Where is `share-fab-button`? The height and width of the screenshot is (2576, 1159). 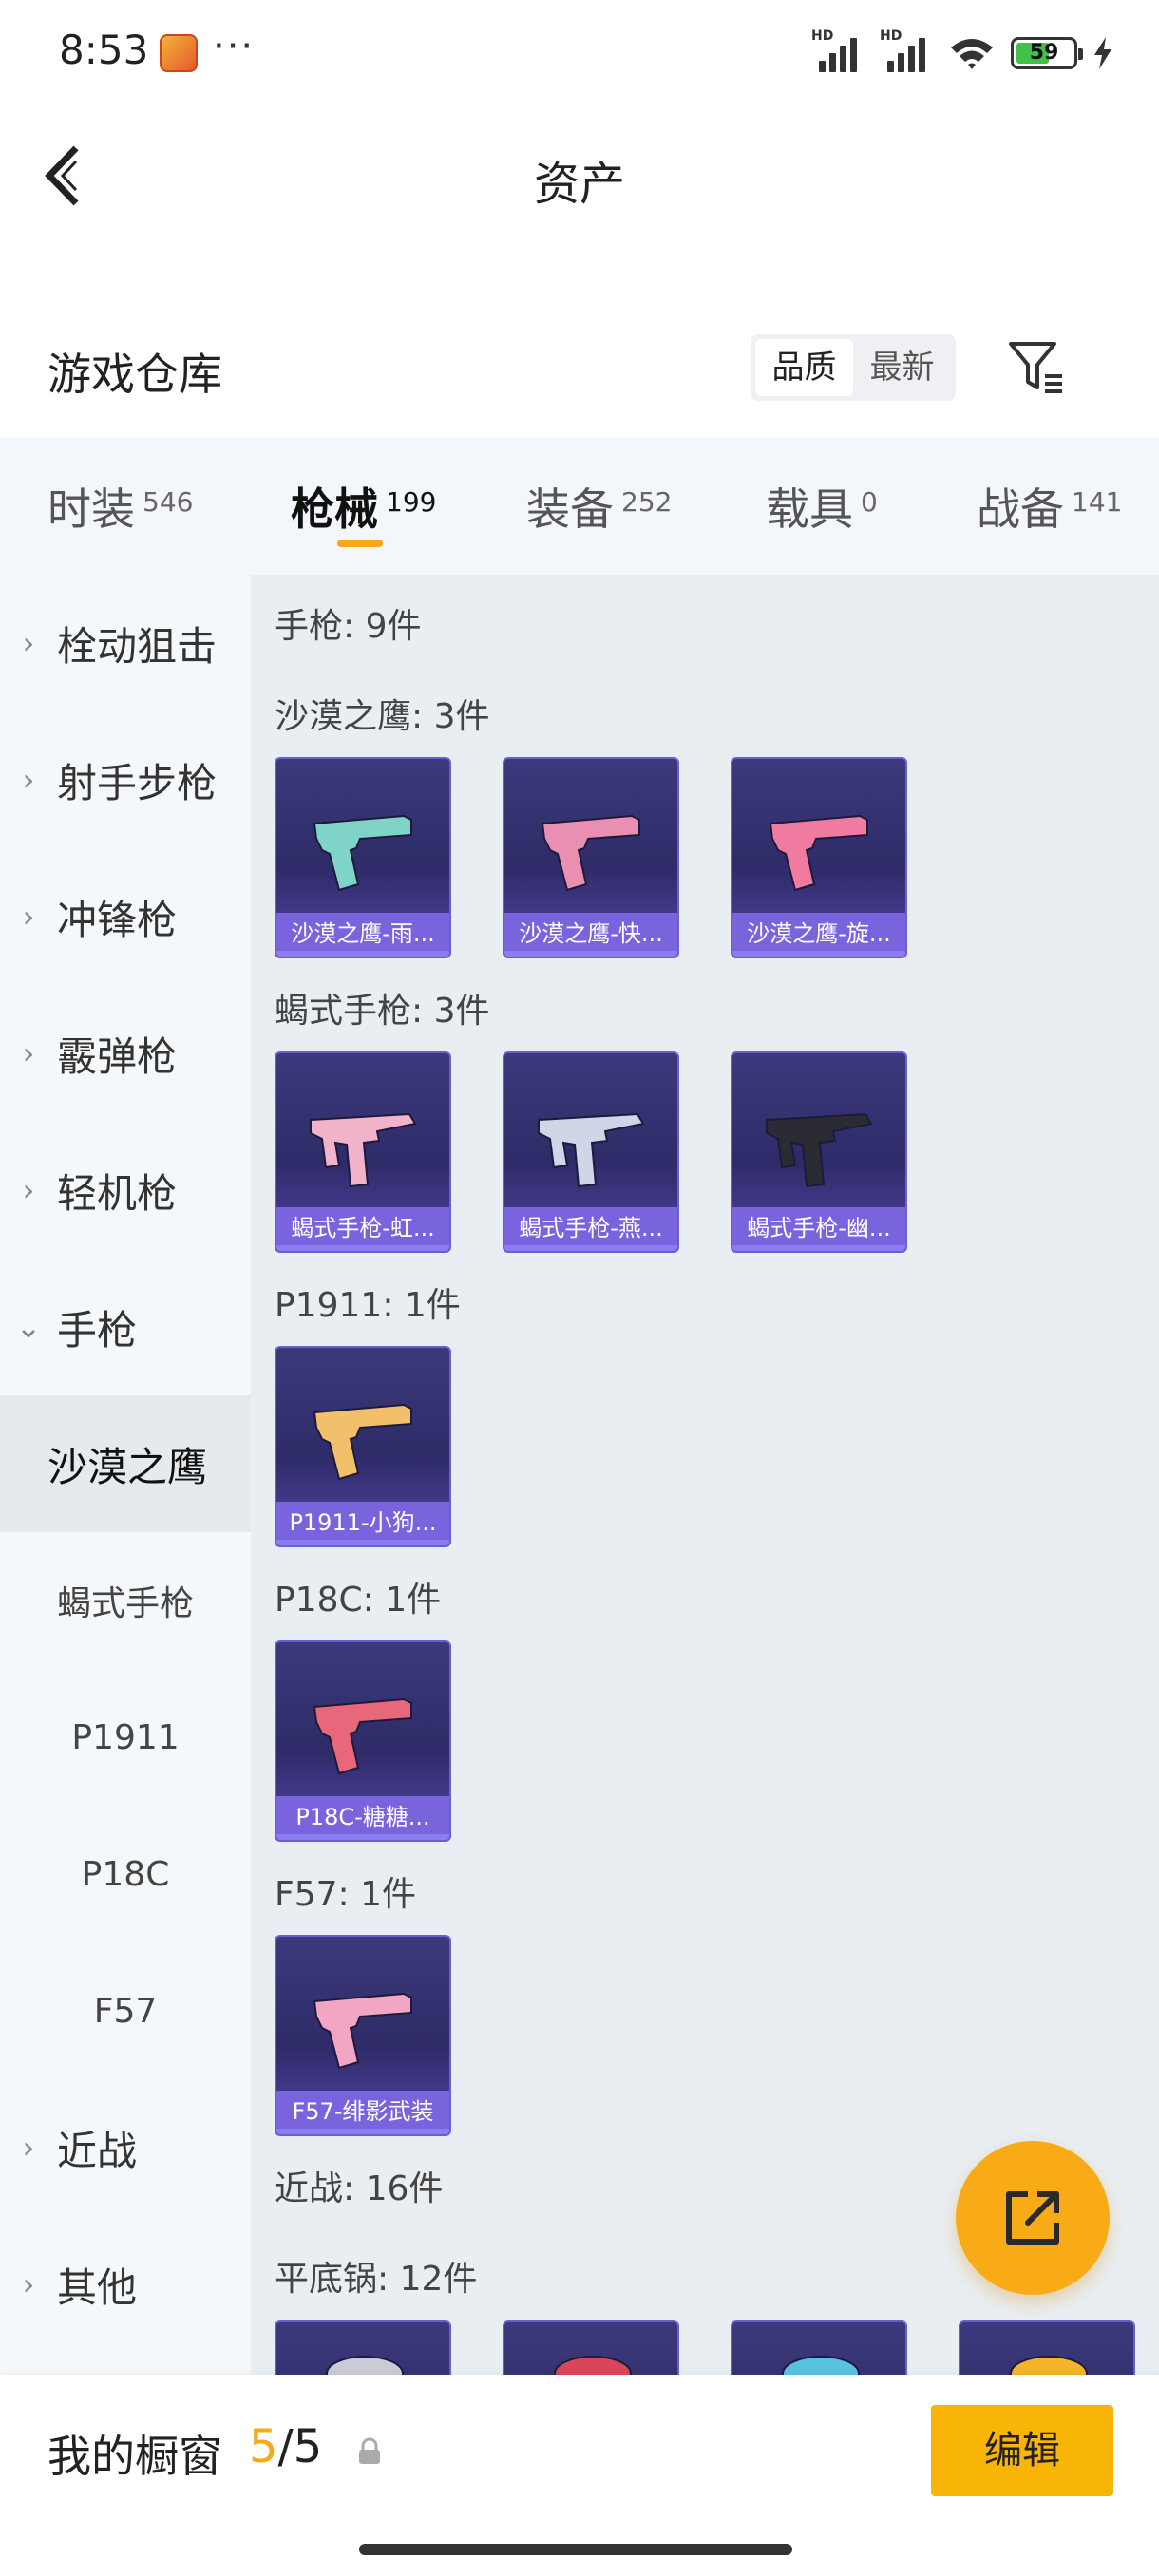 share-fab-button is located at coordinates (1033, 2218).